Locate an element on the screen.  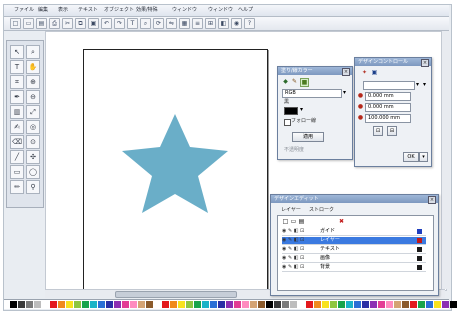
zoom-in-tool: ⊕ is located at coordinates (33, 82).